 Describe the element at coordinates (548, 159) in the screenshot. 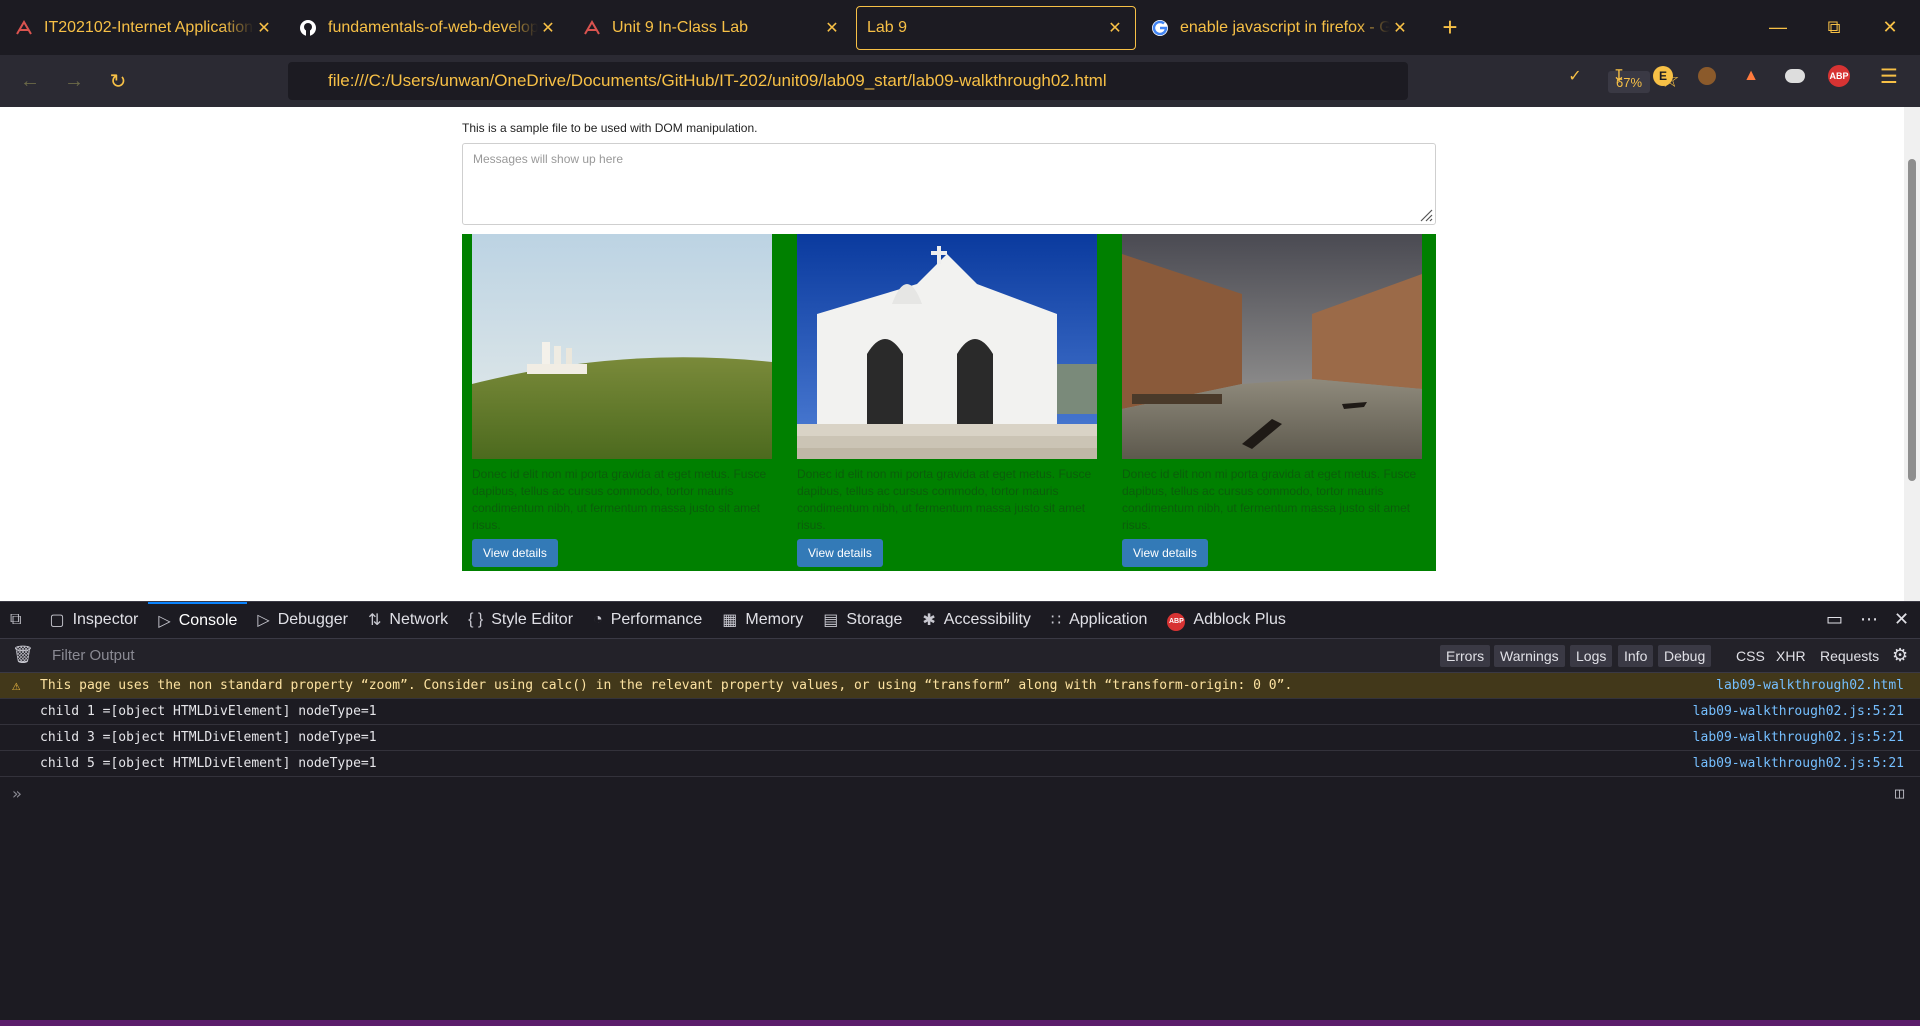

I see `messages-placeholder: Messages will show up here` at that location.